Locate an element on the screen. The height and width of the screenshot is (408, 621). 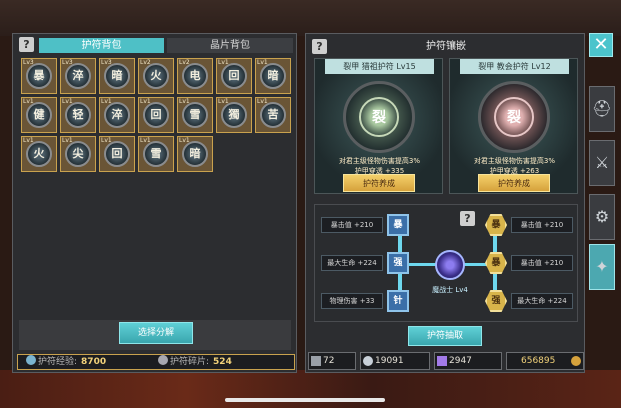
talisman-slot: Lv1 淬 is located at coordinates (117, 115).